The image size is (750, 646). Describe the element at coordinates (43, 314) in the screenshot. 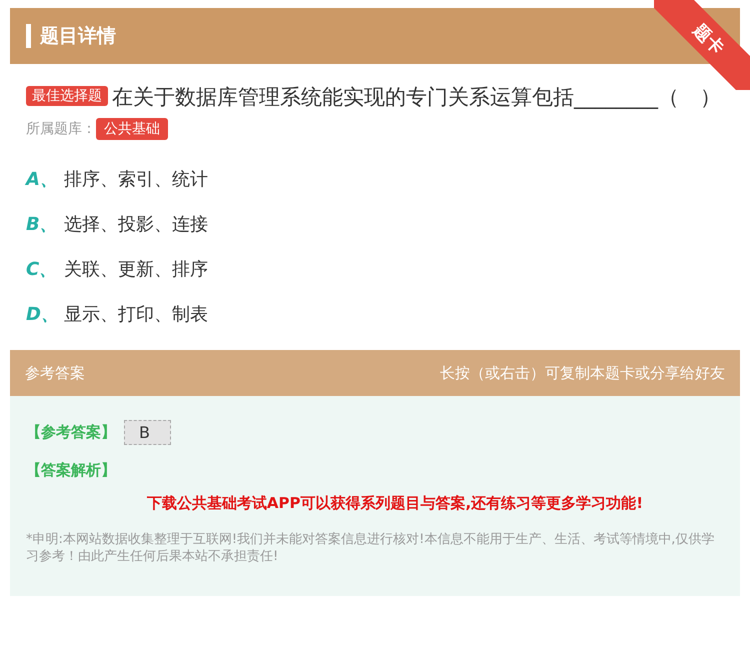

I see `option-letter: D、` at that location.